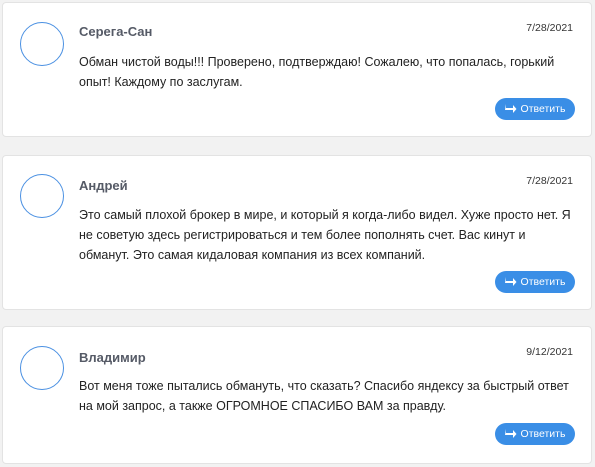 This screenshot has height=467, width=595. I want to click on comment-author: Андрей, so click(103, 185).